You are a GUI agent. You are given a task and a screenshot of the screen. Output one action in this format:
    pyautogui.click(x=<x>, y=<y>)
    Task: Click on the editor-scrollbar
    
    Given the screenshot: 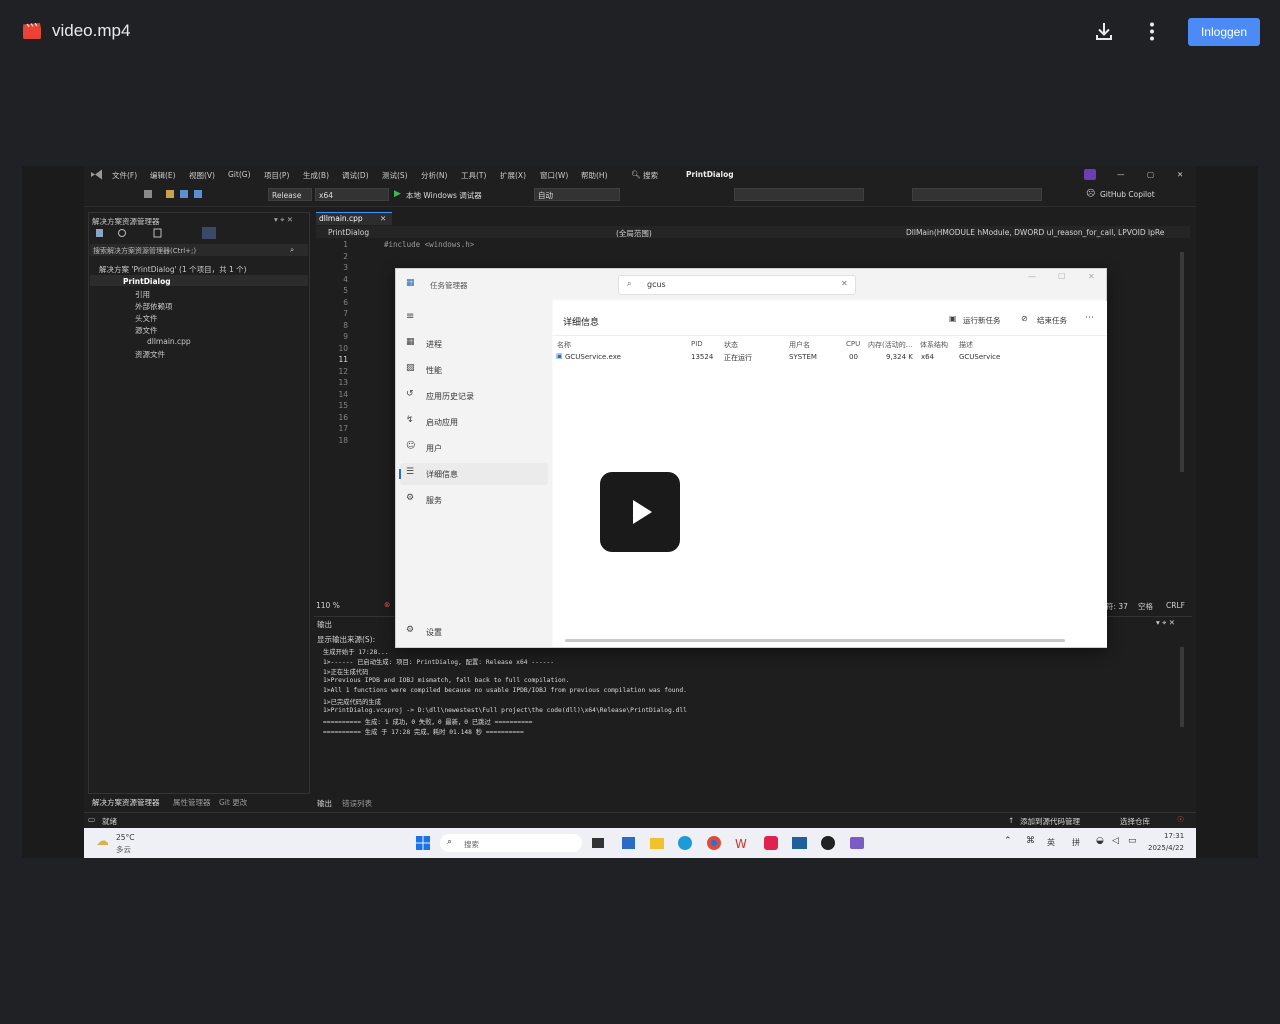 What is the action you would take?
    pyautogui.click(x=1182, y=362)
    